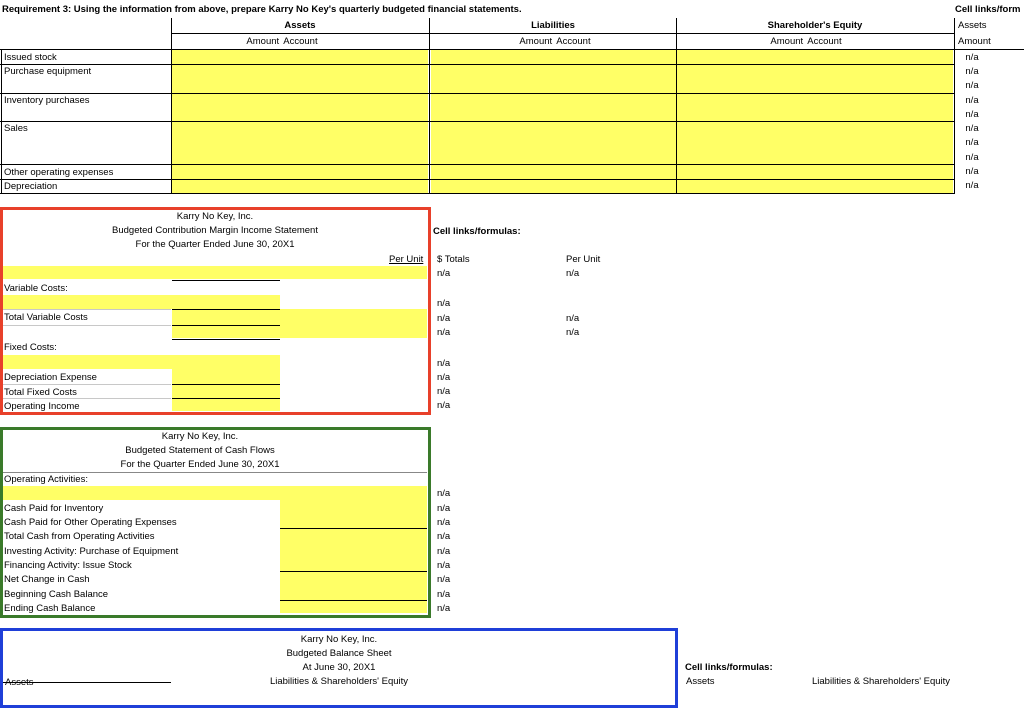  What do you see at coordinates (477, 231) in the screenshot?
I see `income-cell-links-title: Cell links/formulas:` at bounding box center [477, 231].